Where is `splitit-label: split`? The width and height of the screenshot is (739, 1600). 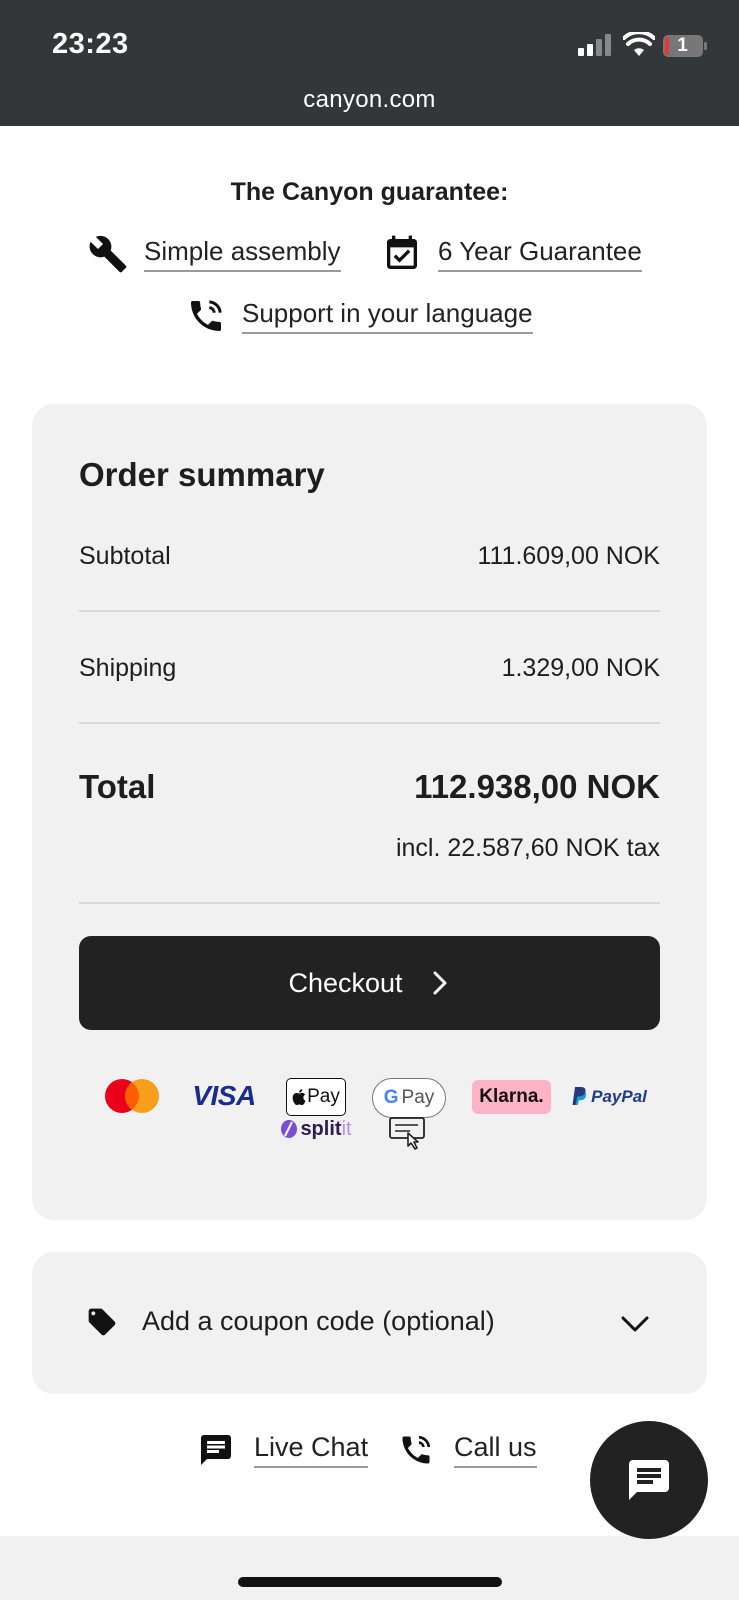 splitit-label: split is located at coordinates (321, 1128).